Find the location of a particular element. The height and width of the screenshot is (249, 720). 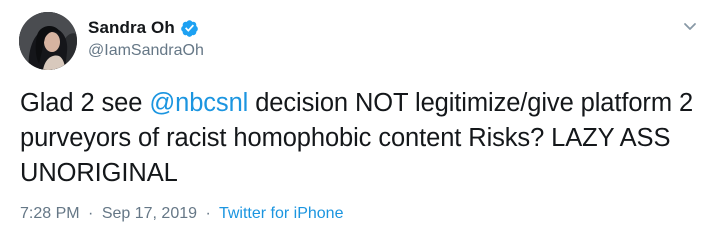

user-handle: @IamSandraOh is located at coordinates (146, 51).